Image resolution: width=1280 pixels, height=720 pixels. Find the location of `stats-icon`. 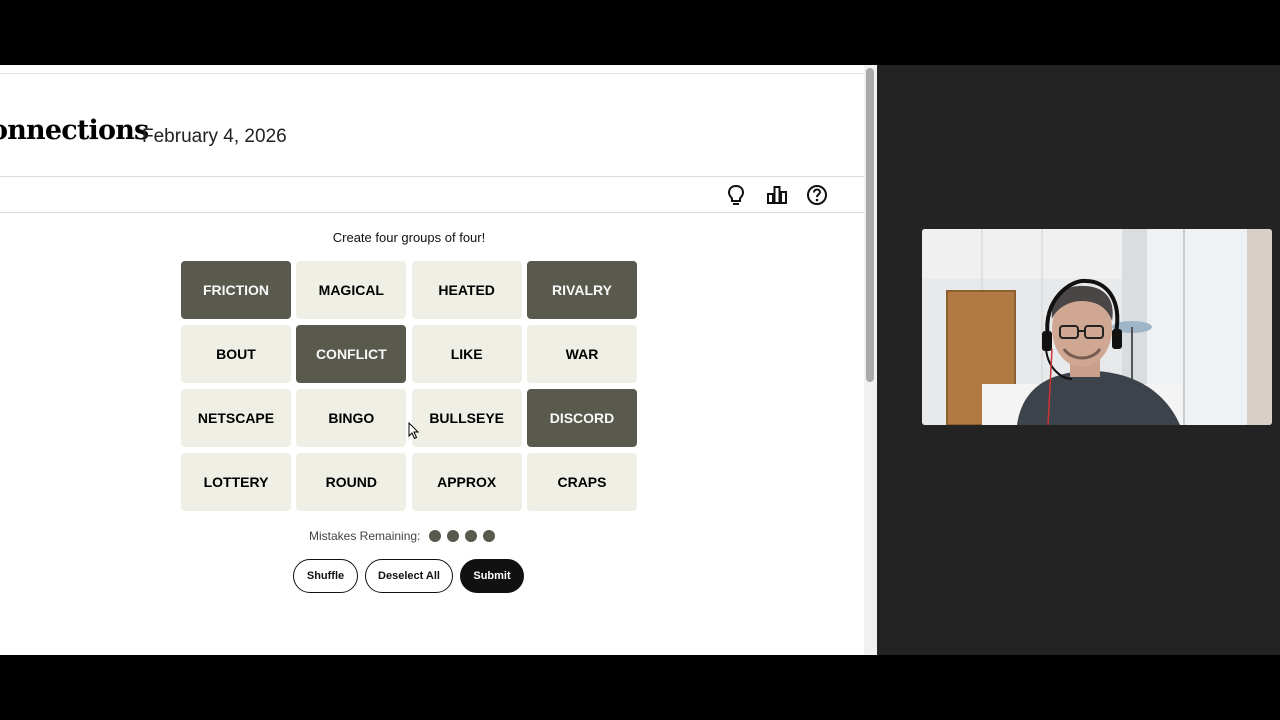

stats-icon is located at coordinates (777, 195).